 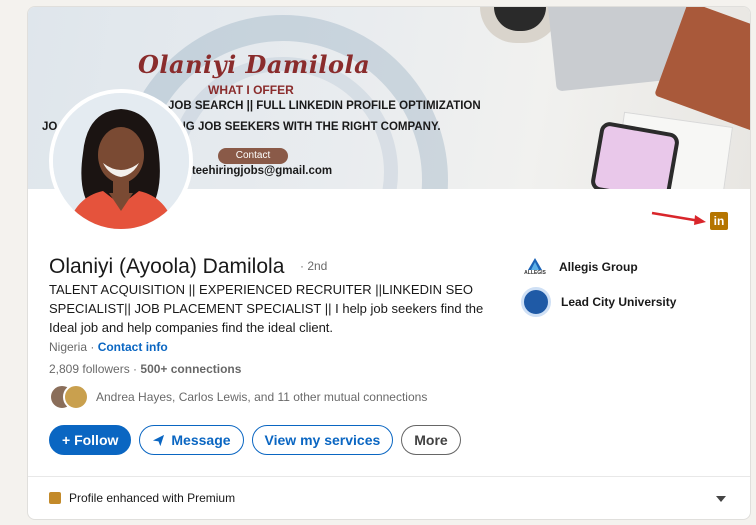 I want to click on education: Lead City University, so click(x=598, y=302).